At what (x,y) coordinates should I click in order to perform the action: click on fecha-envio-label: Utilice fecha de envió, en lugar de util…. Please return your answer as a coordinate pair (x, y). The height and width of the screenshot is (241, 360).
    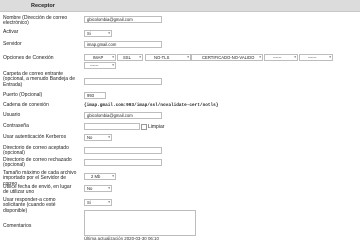
    Looking at the image, I should click on (37, 190).